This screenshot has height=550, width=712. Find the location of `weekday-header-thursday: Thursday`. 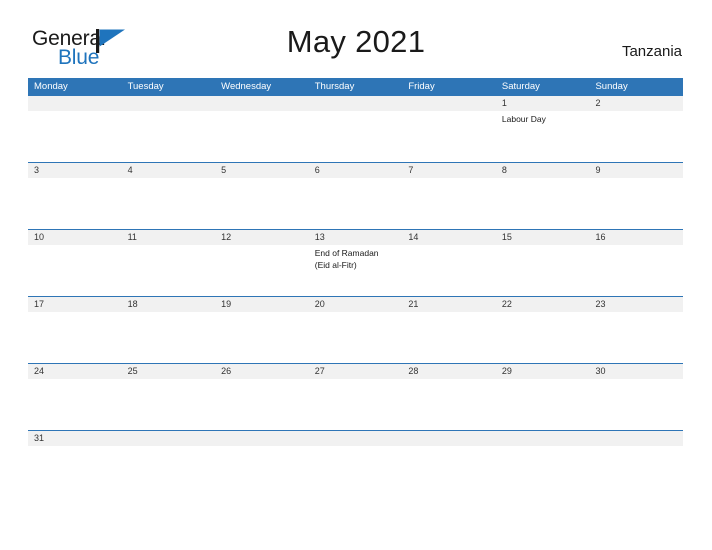

weekday-header-thursday: Thursday is located at coordinates (334, 86).